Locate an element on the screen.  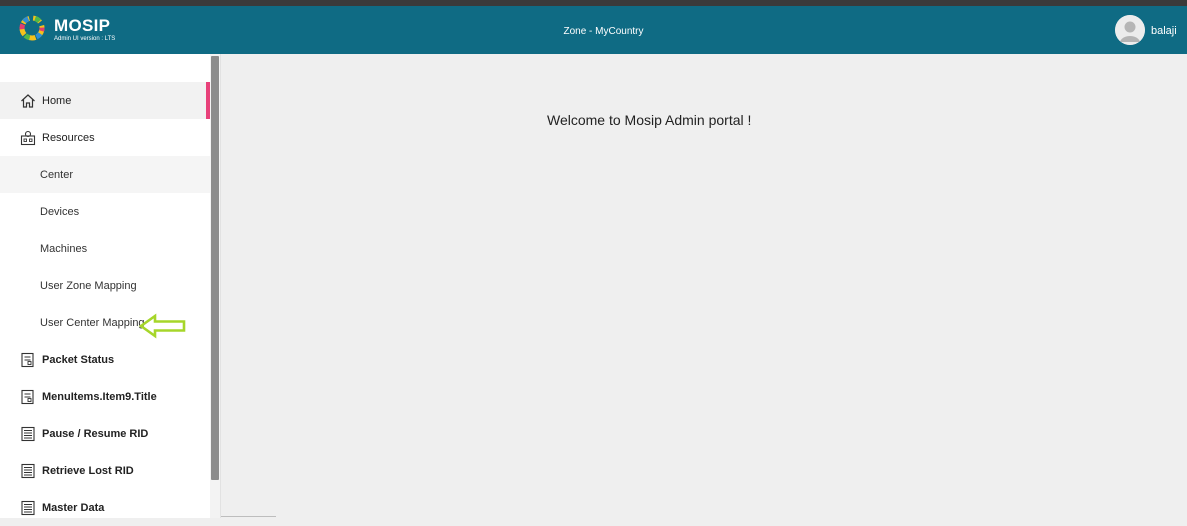
zone-label-wrapper: Zone - MyCountry is located at coordinates (593, 31).